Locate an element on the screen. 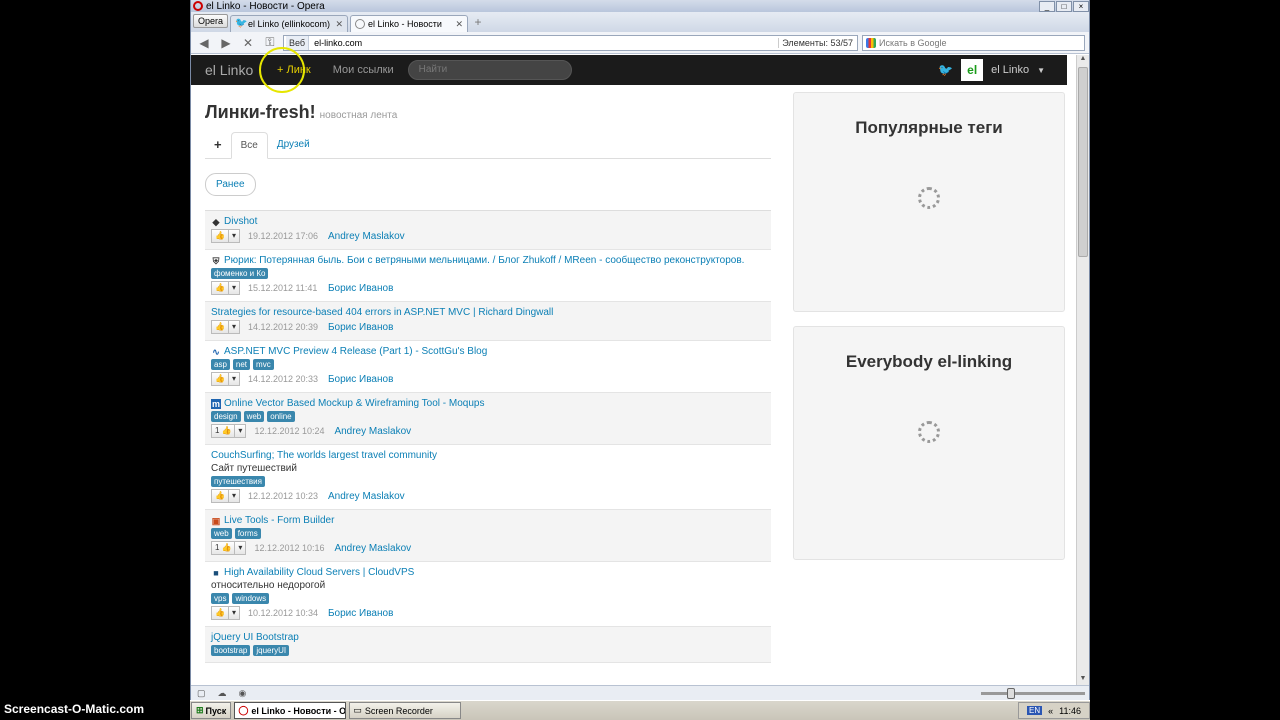 The width and height of the screenshot is (1280, 720). tab-all: Все is located at coordinates (249, 145).